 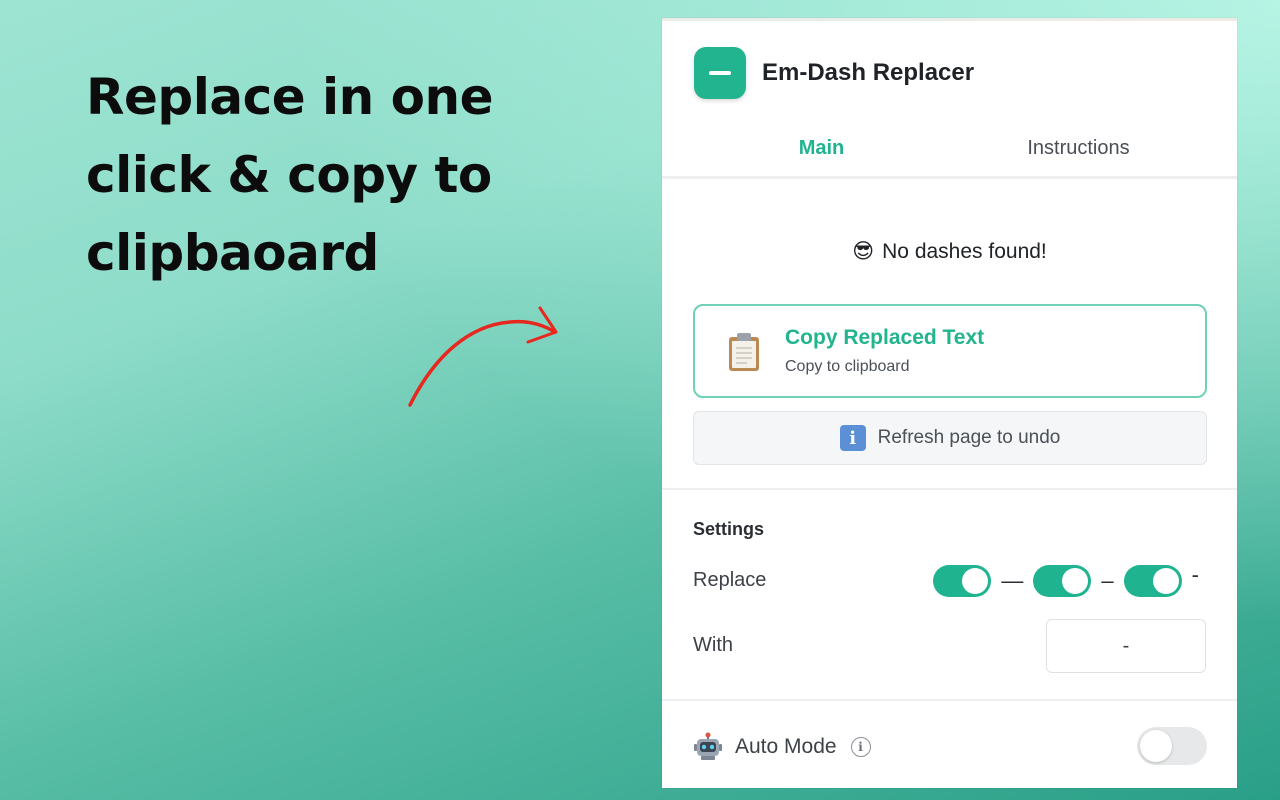 I want to click on app-title: Em-Dash Replacer, so click(x=868, y=72).